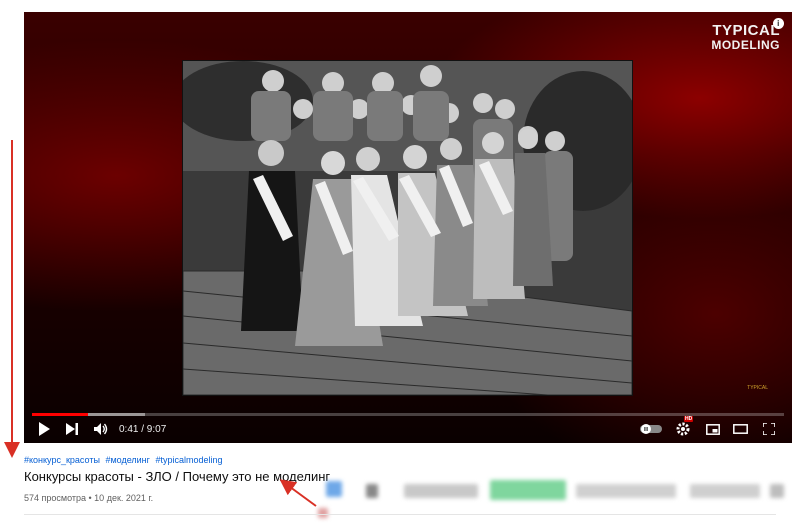 The width and height of the screenshot is (800, 523). Describe the element at coordinates (684, 426) in the screenshot. I see `settings-icon: HD` at that location.